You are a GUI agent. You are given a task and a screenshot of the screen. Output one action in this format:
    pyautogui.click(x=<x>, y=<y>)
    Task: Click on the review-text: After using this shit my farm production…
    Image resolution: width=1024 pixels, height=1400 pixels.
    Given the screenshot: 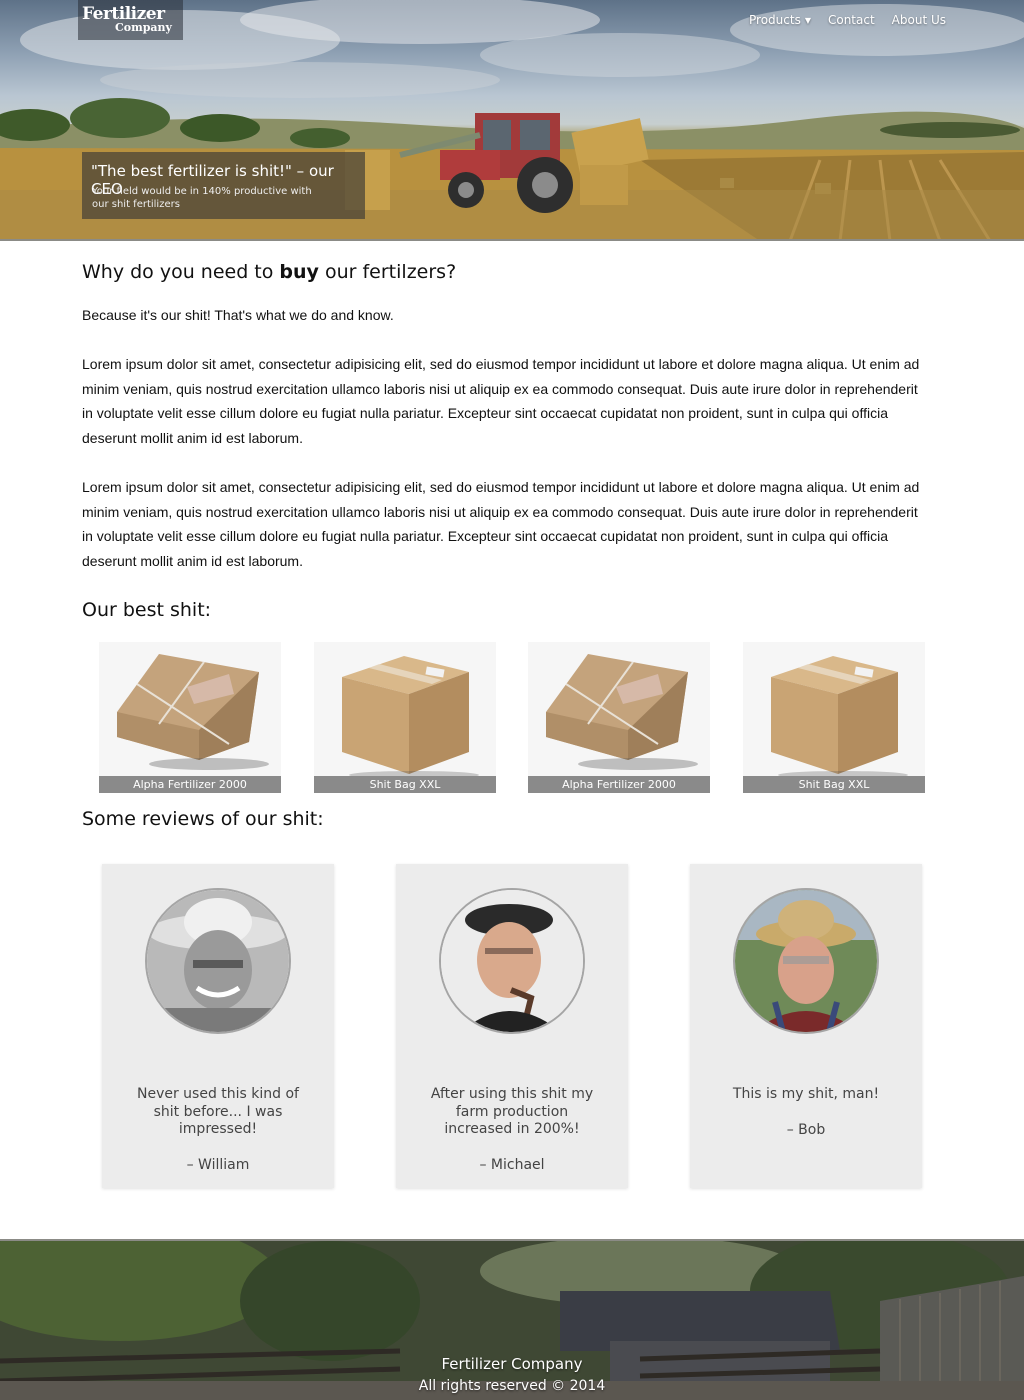 What is the action you would take?
    pyautogui.click(x=512, y=1111)
    